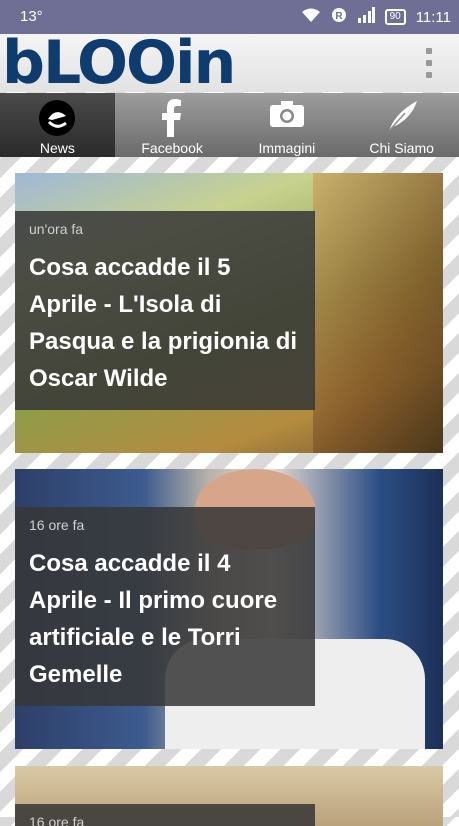 The height and width of the screenshot is (826, 459). Describe the element at coordinates (56, 229) in the screenshot. I see `article-time: un'ora fa` at that location.